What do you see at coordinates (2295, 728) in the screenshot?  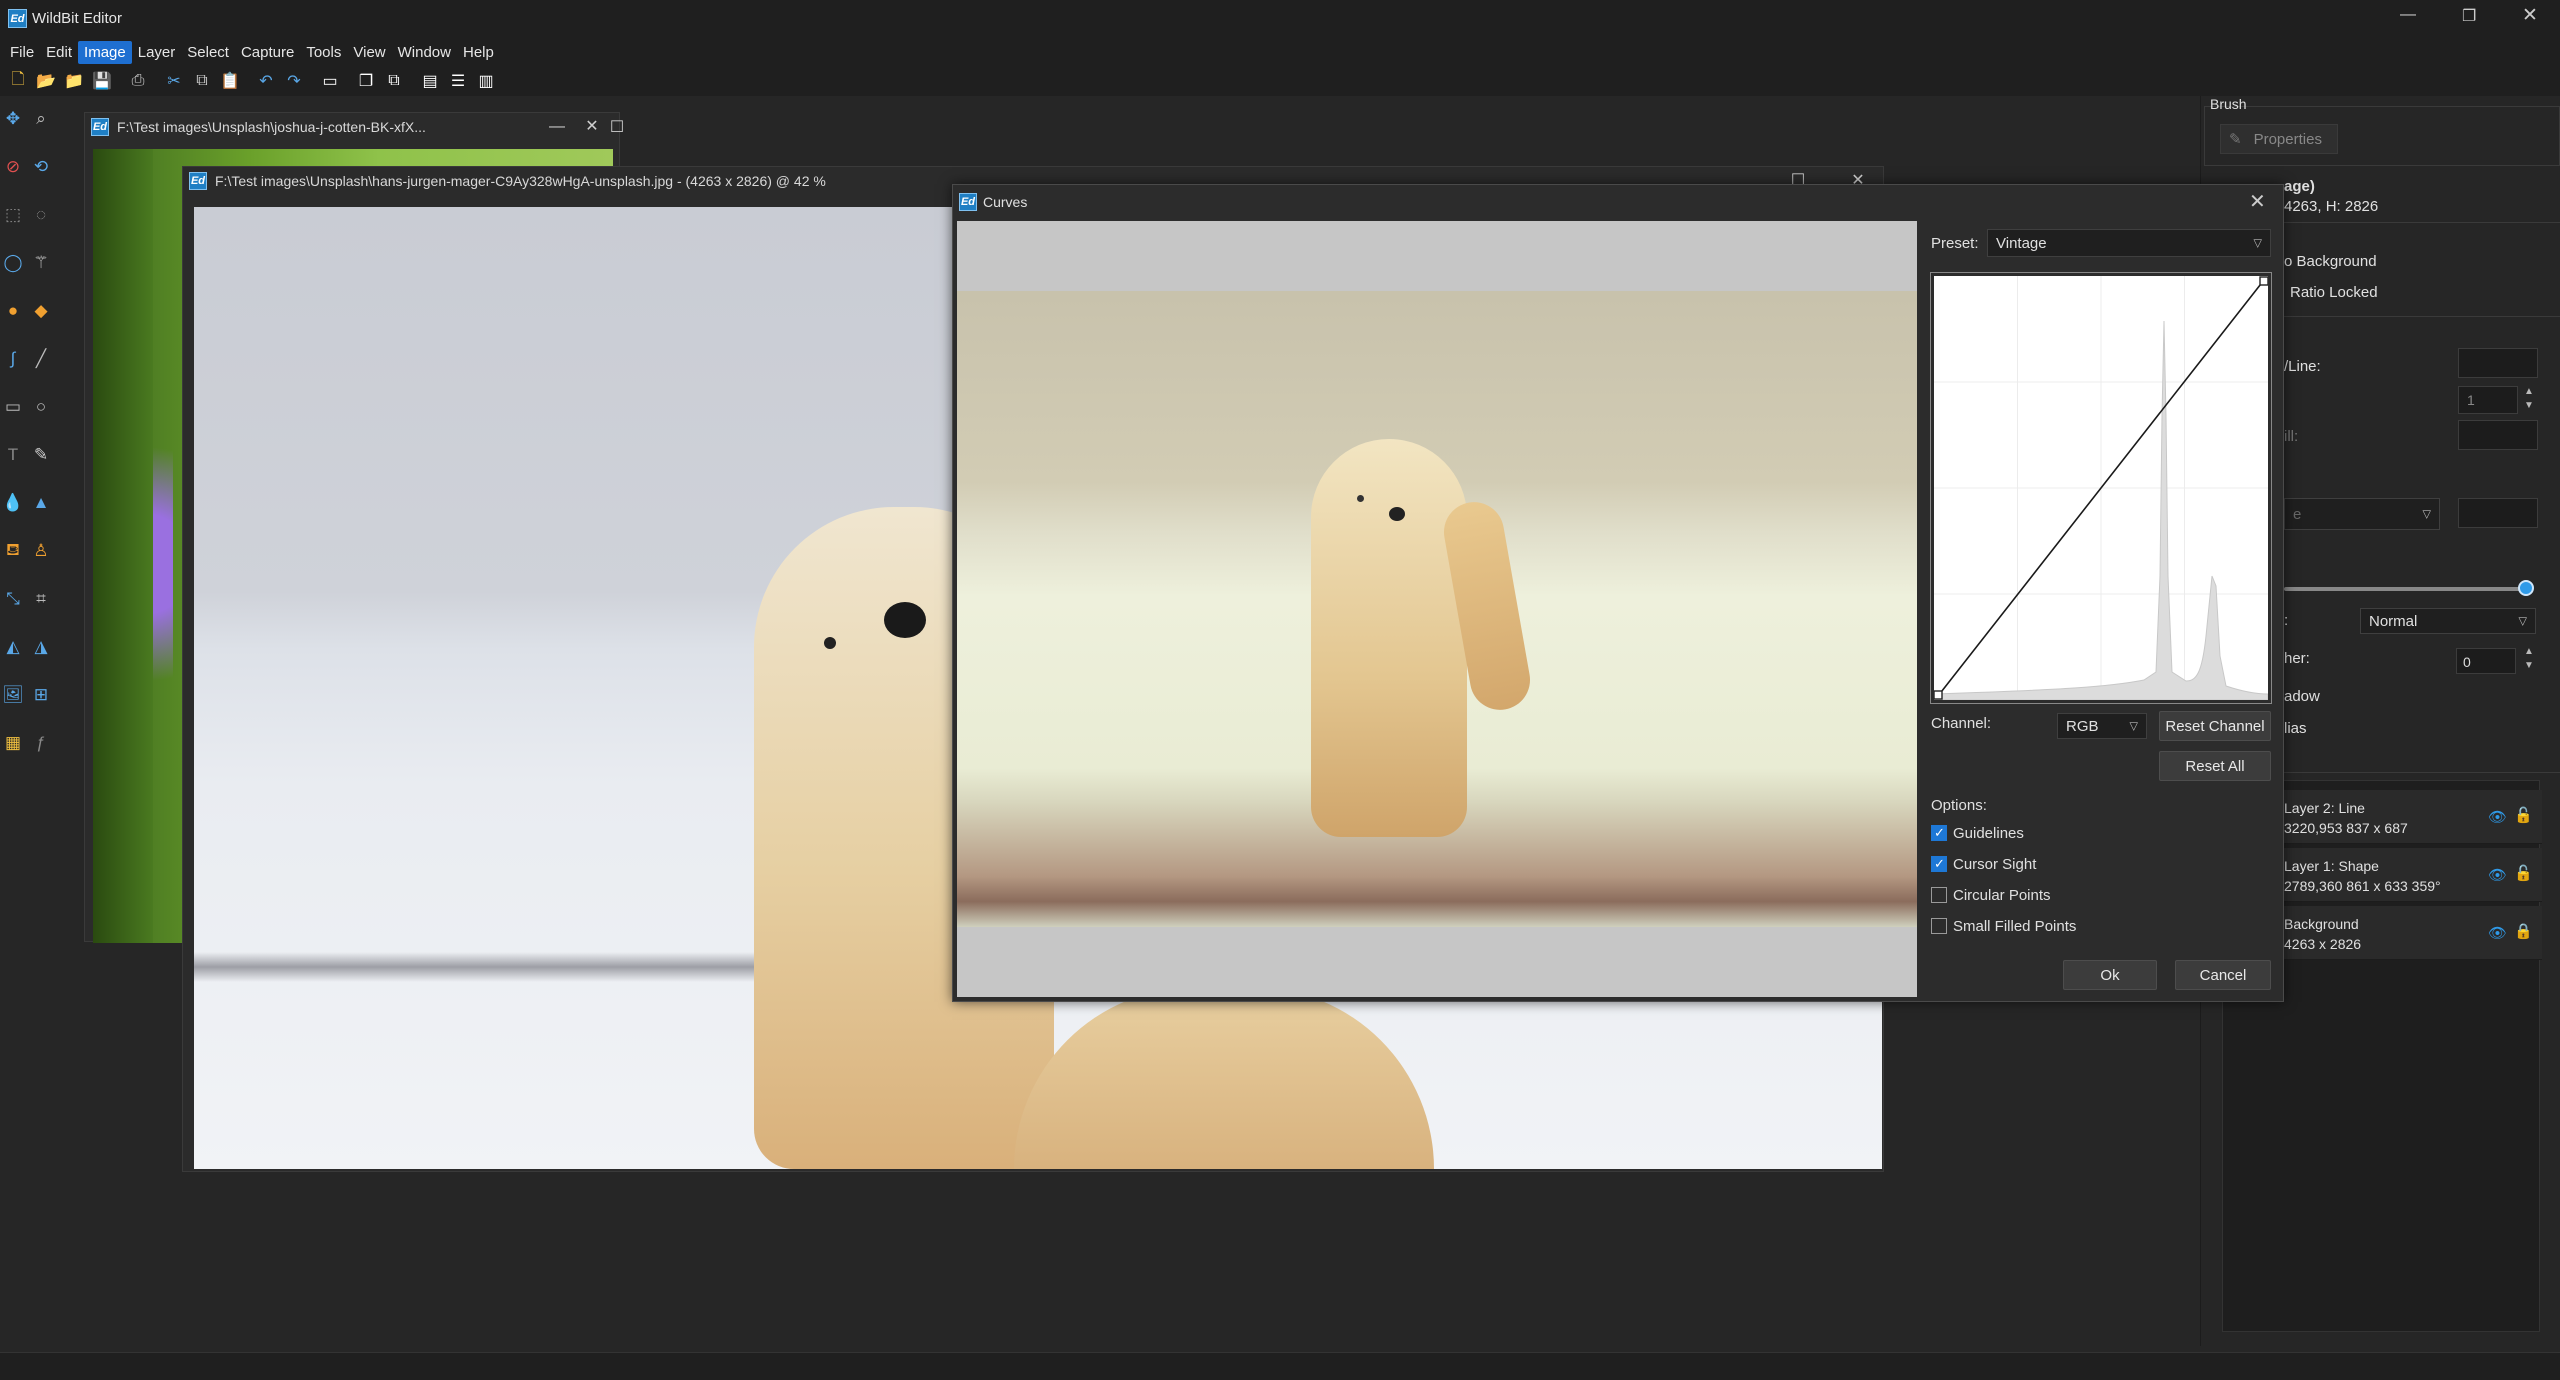 I see `antialias-option: lias` at bounding box center [2295, 728].